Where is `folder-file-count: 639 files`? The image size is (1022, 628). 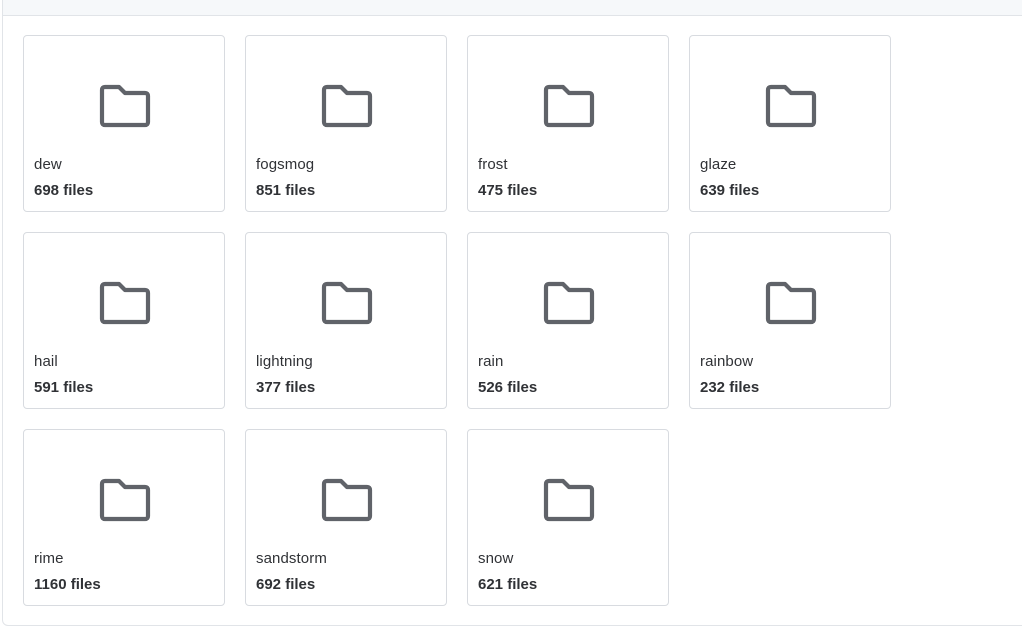
folder-file-count: 639 files is located at coordinates (730, 190).